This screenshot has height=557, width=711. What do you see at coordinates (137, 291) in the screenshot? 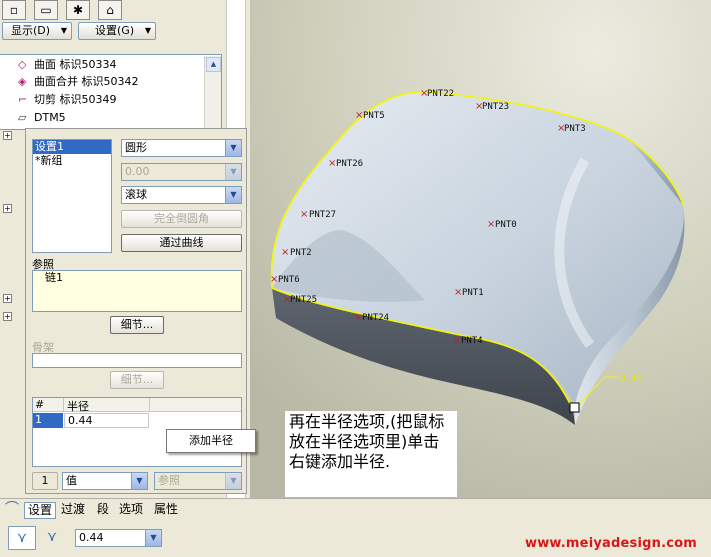
I see `references-collector: 链1` at bounding box center [137, 291].